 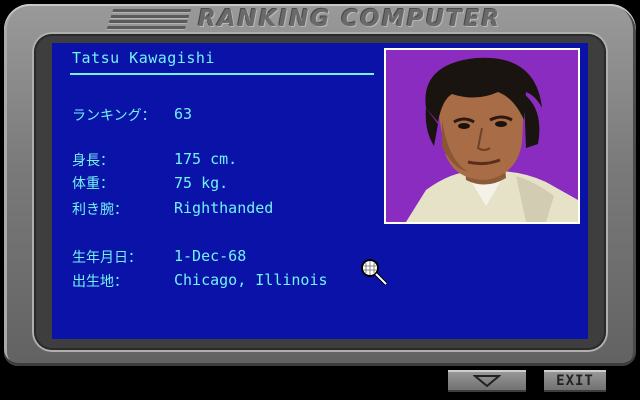 I want to click on height-value: 175 cm., so click(x=206, y=159).